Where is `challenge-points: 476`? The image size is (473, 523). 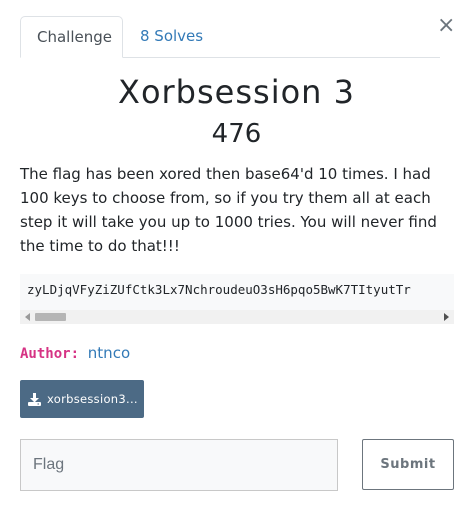
challenge-points: 476 is located at coordinates (236, 134).